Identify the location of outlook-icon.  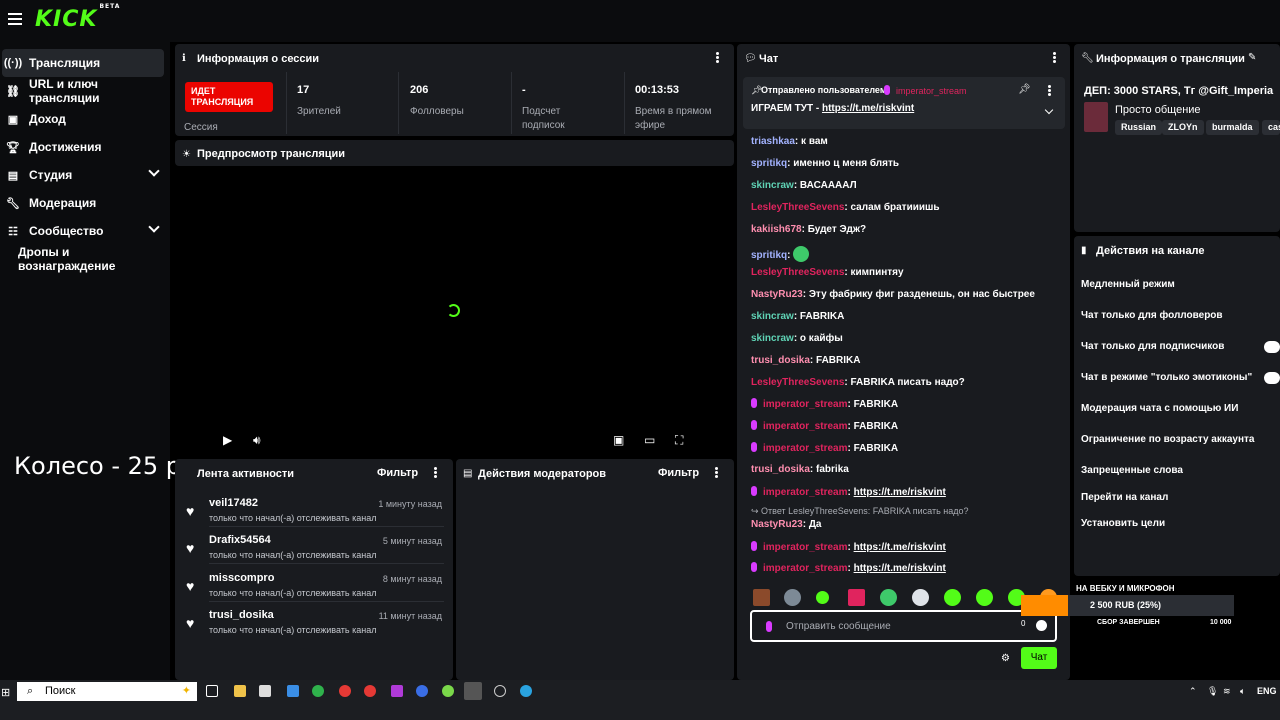
(293, 691).